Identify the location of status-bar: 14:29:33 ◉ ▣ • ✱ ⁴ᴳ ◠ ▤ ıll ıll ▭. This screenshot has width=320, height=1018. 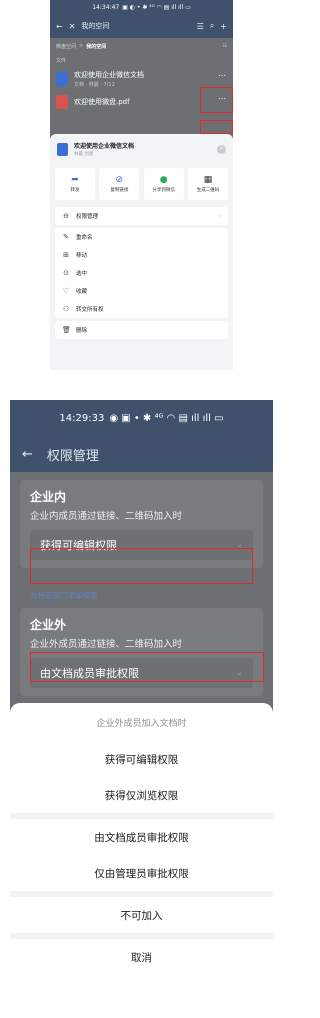
(141, 418).